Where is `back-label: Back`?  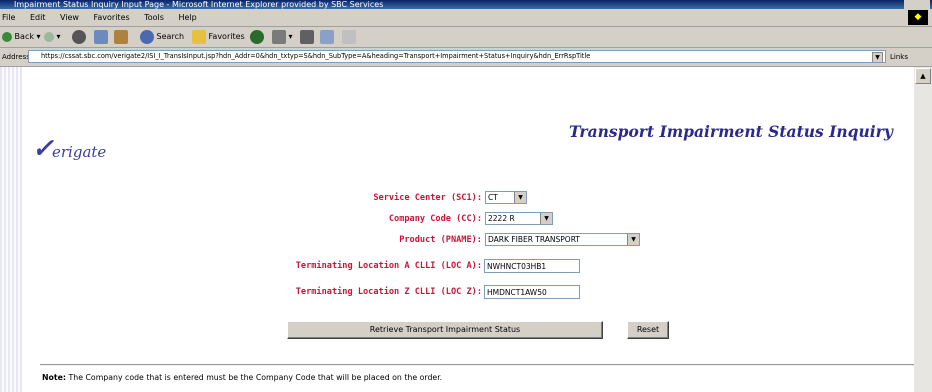
back-label: Back is located at coordinates (24, 36).